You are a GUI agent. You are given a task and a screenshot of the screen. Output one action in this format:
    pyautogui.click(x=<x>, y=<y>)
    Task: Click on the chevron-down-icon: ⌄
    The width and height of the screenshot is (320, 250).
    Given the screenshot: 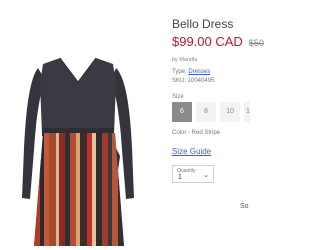 What is the action you would take?
    pyautogui.click(x=206, y=175)
    